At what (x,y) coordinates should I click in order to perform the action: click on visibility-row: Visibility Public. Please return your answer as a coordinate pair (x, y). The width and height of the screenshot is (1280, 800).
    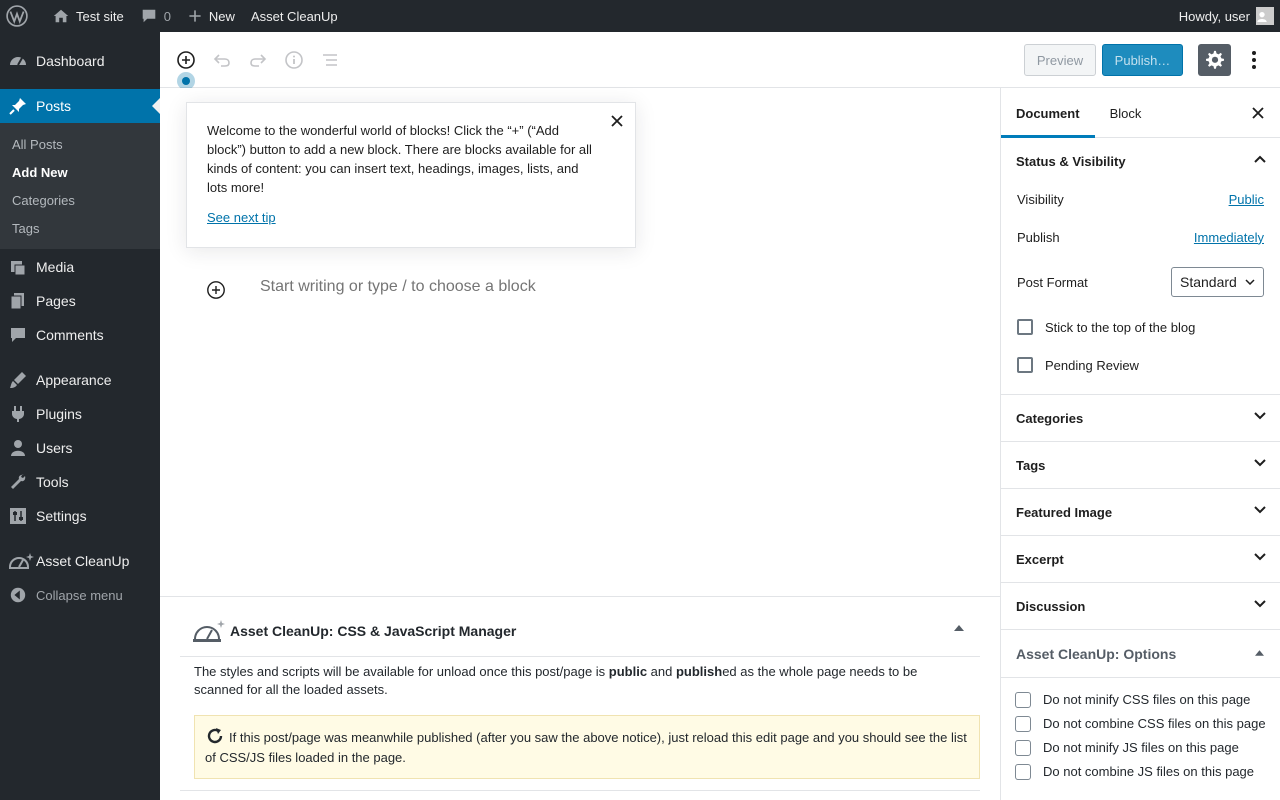
    Looking at the image, I should click on (1140, 199).